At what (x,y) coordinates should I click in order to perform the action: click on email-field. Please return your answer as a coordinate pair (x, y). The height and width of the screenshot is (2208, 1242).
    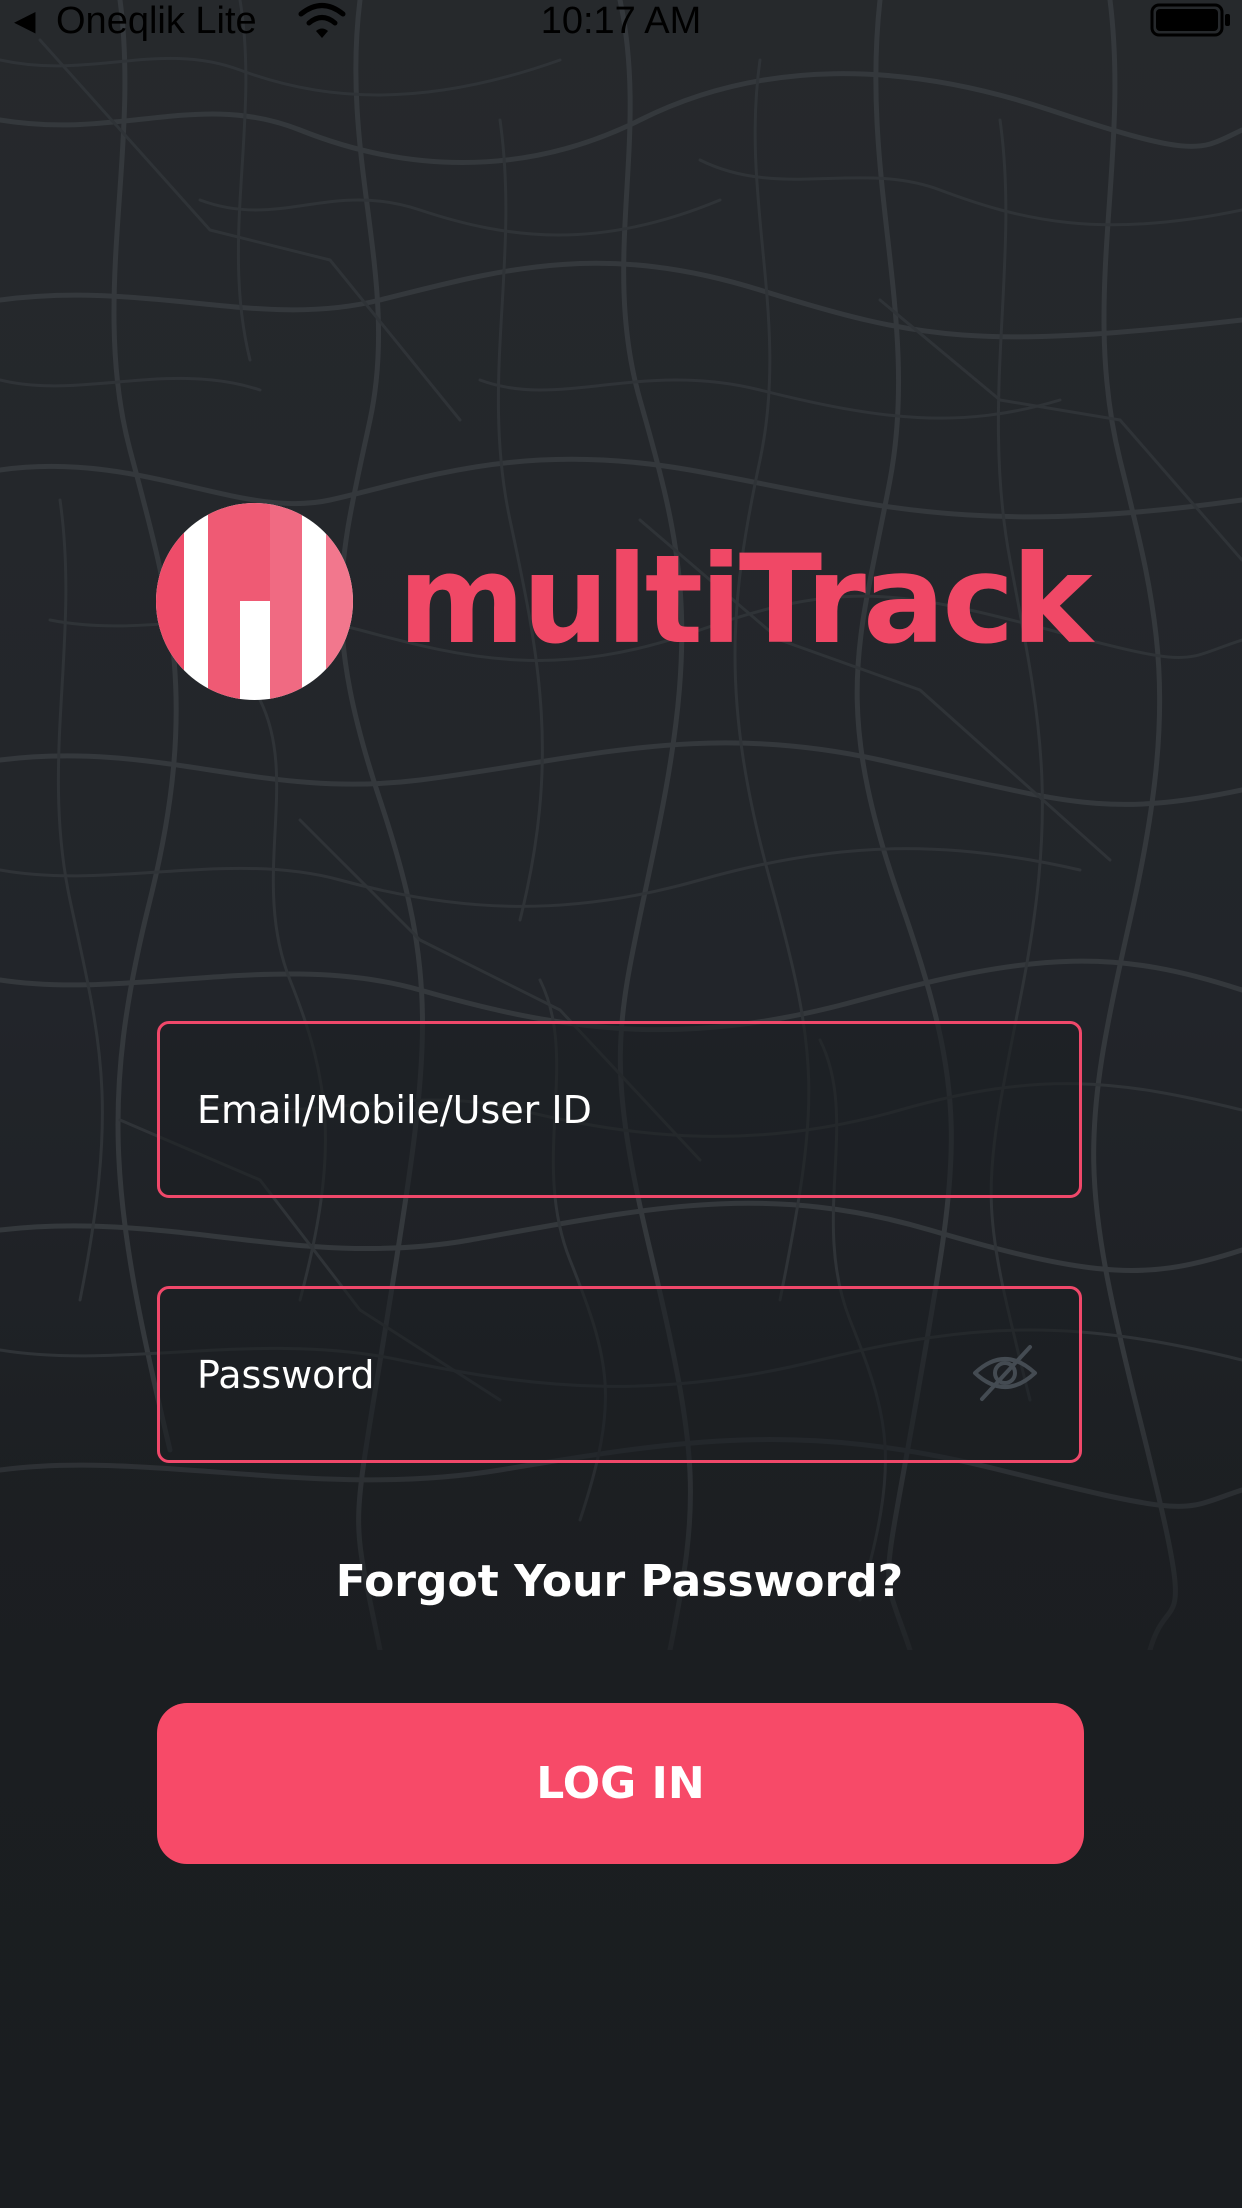
    Looking at the image, I should click on (619, 1109).